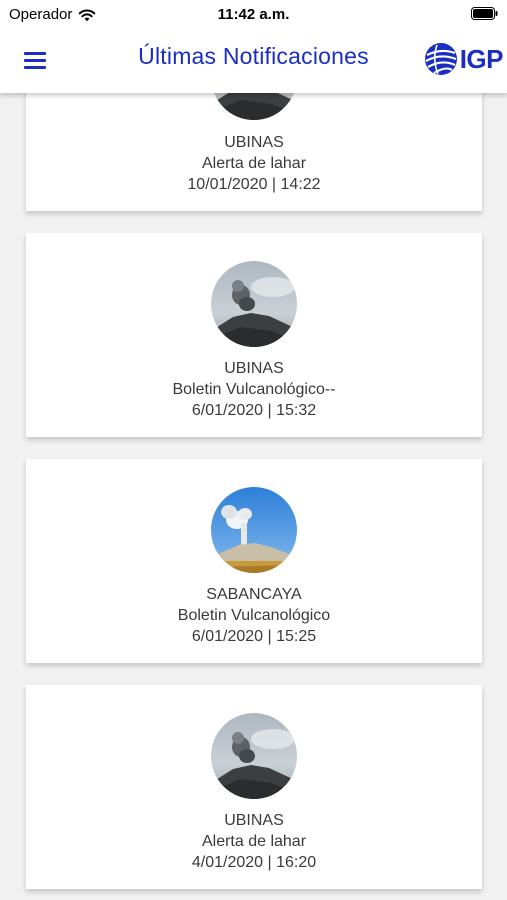 Image resolution: width=507 pixels, height=900 pixels. Describe the element at coordinates (254, 615) in the screenshot. I see `notification-type: Boletin Vulcanológico` at that location.